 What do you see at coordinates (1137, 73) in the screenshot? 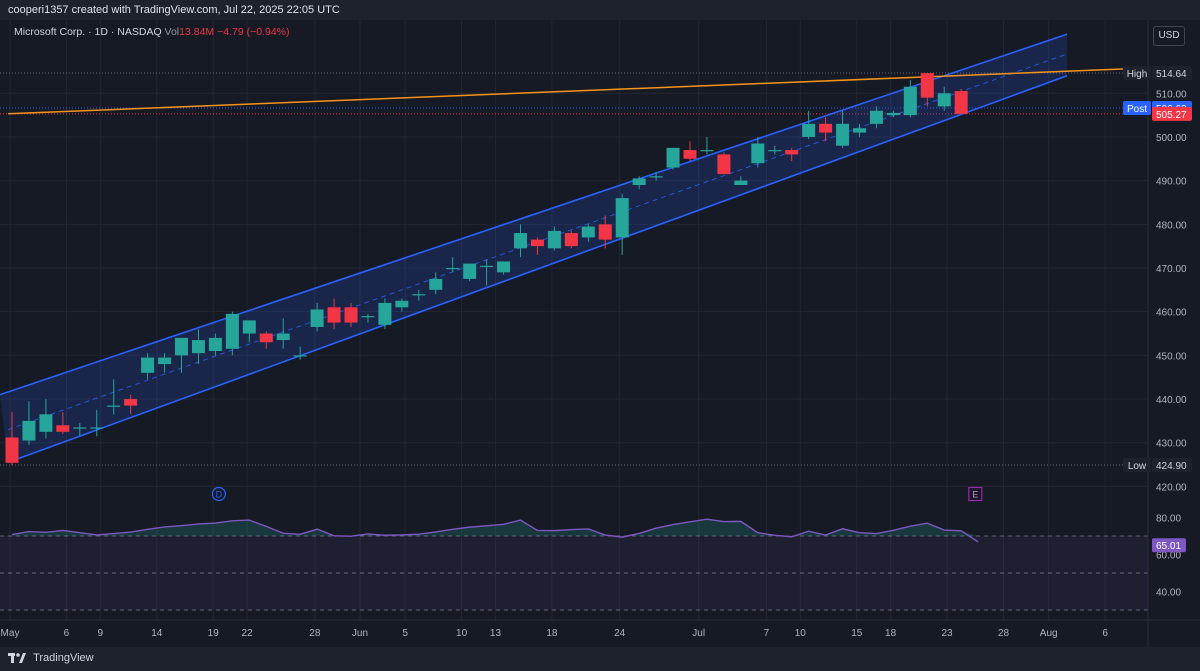
I see `high-tag: High` at bounding box center [1137, 73].